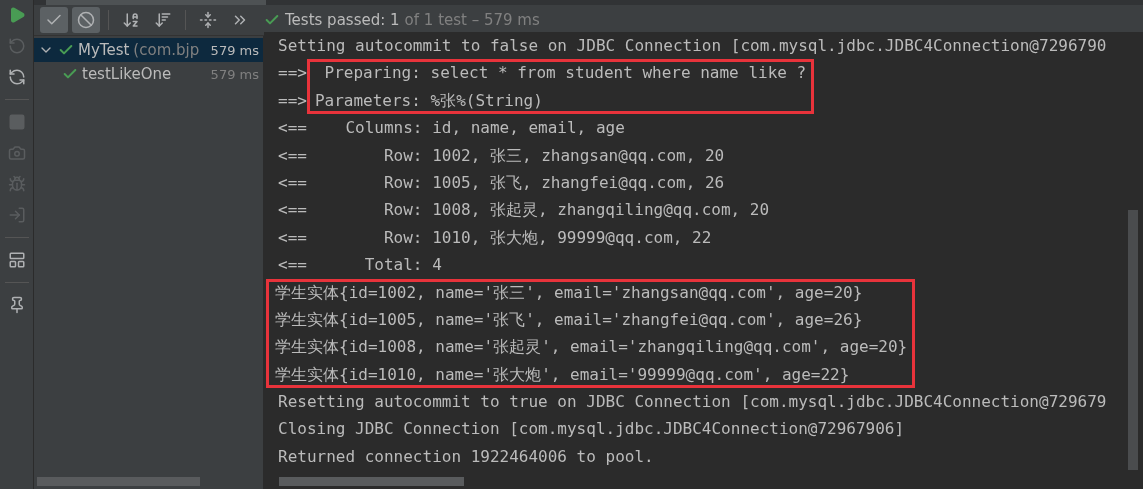  I want to click on test-name: MyTest, so click(104, 50).